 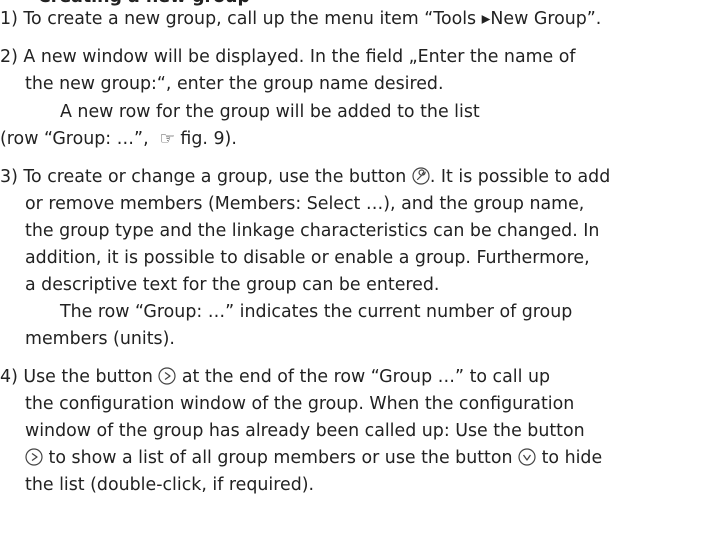 What do you see at coordinates (355, 139) in the screenshot?
I see `list-item-2-line-4: (row “Group: …”, ☞ fig. 9).` at bounding box center [355, 139].